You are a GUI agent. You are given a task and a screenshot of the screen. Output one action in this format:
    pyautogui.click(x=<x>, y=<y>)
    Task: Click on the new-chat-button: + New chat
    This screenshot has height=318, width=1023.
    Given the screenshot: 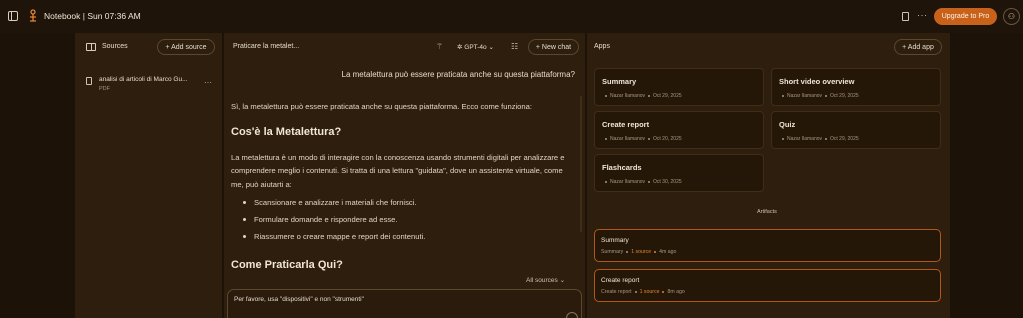 What is the action you would take?
    pyautogui.click(x=553, y=47)
    